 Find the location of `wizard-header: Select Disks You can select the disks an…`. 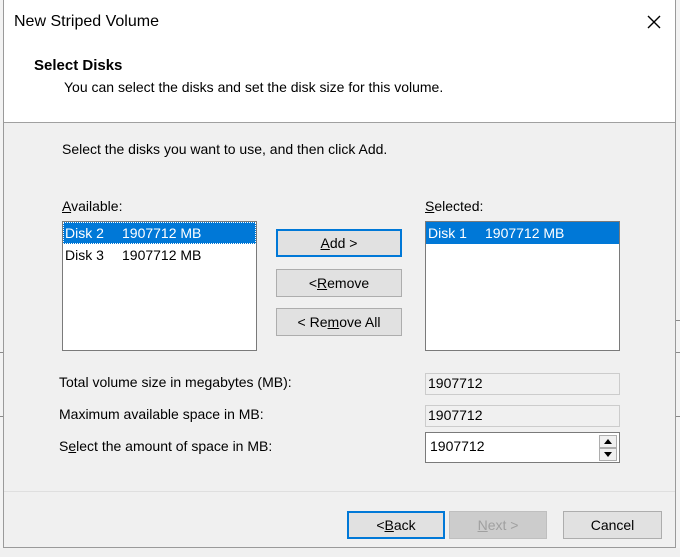

wizard-header: Select Disks You can select the disks an… is located at coordinates (339, 84).